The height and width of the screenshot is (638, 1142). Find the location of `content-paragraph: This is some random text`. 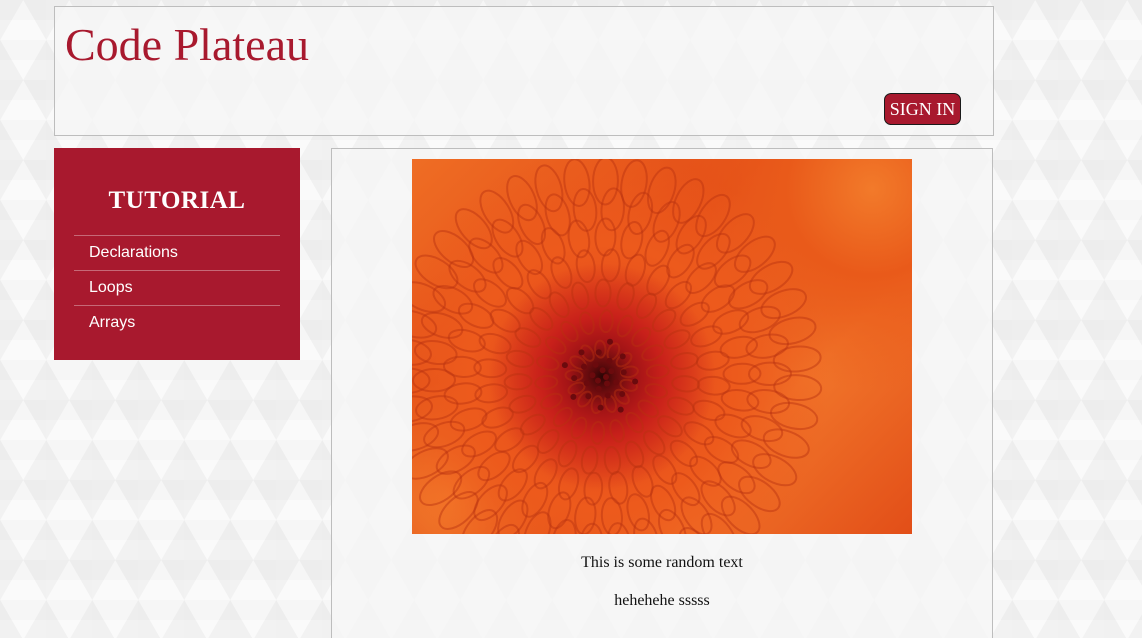

content-paragraph: This is some random text is located at coordinates (662, 562).